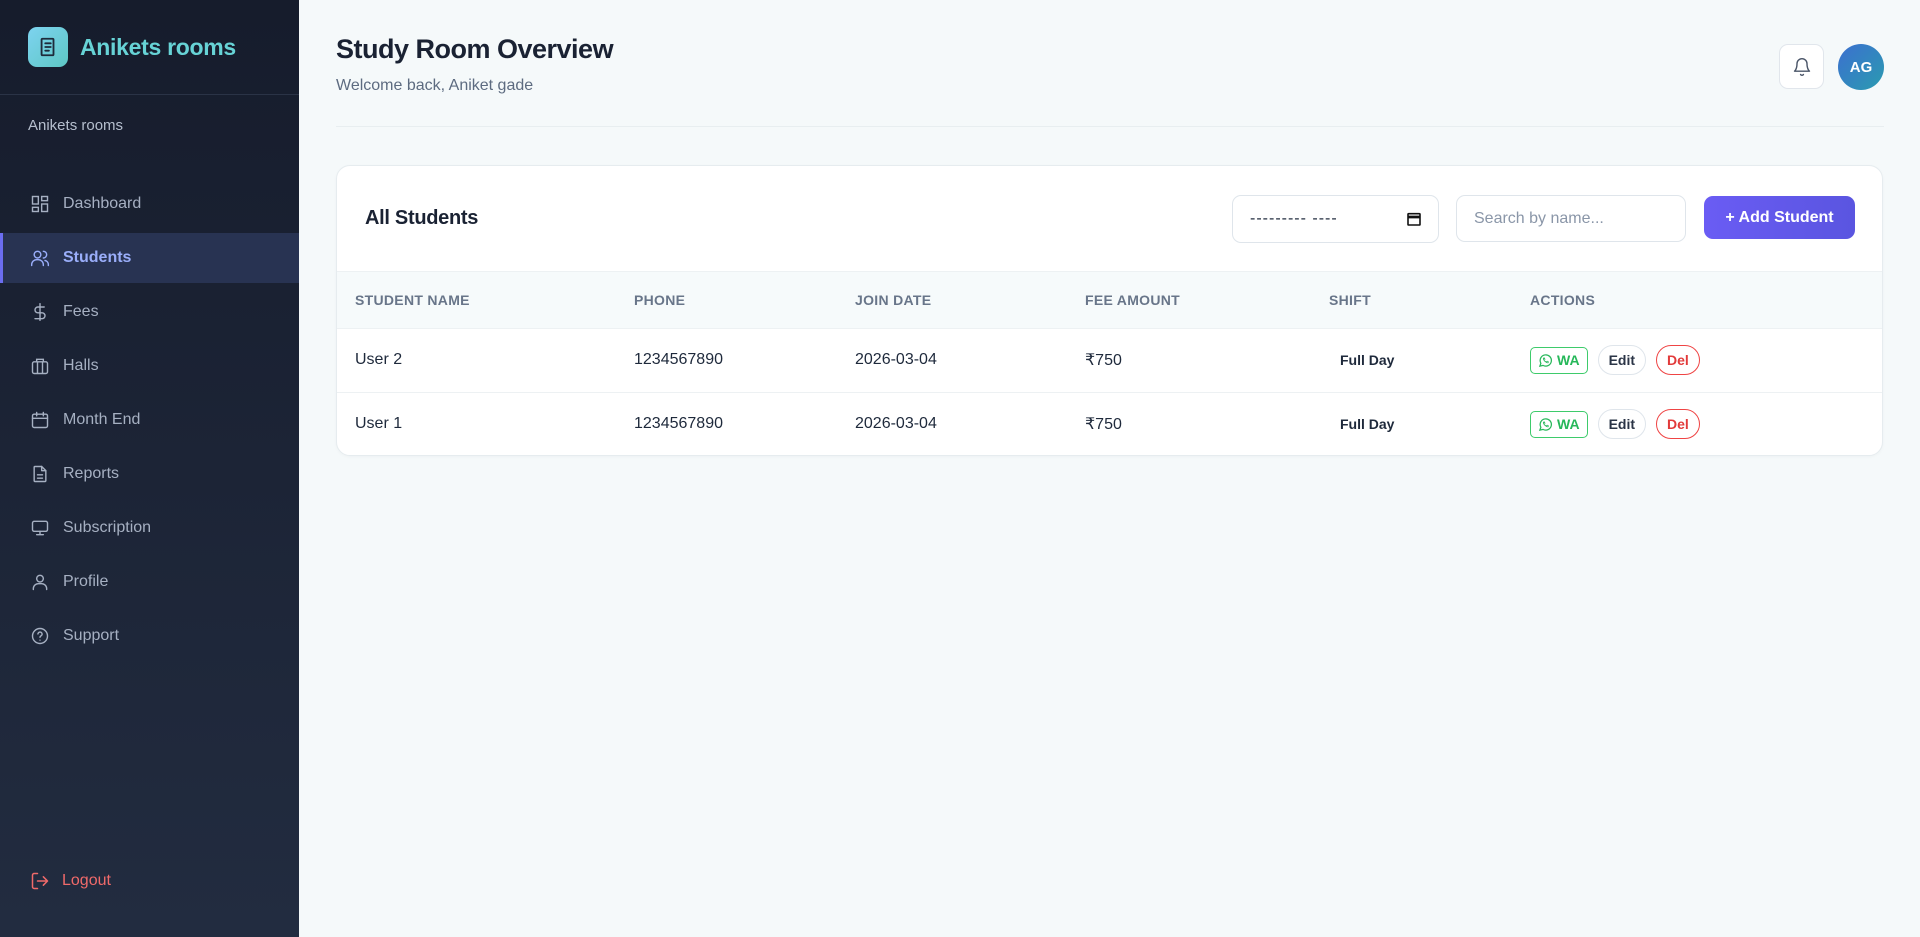  Describe the element at coordinates (1563, 299) in the screenshot. I see `column-header: ACTIONS` at that location.